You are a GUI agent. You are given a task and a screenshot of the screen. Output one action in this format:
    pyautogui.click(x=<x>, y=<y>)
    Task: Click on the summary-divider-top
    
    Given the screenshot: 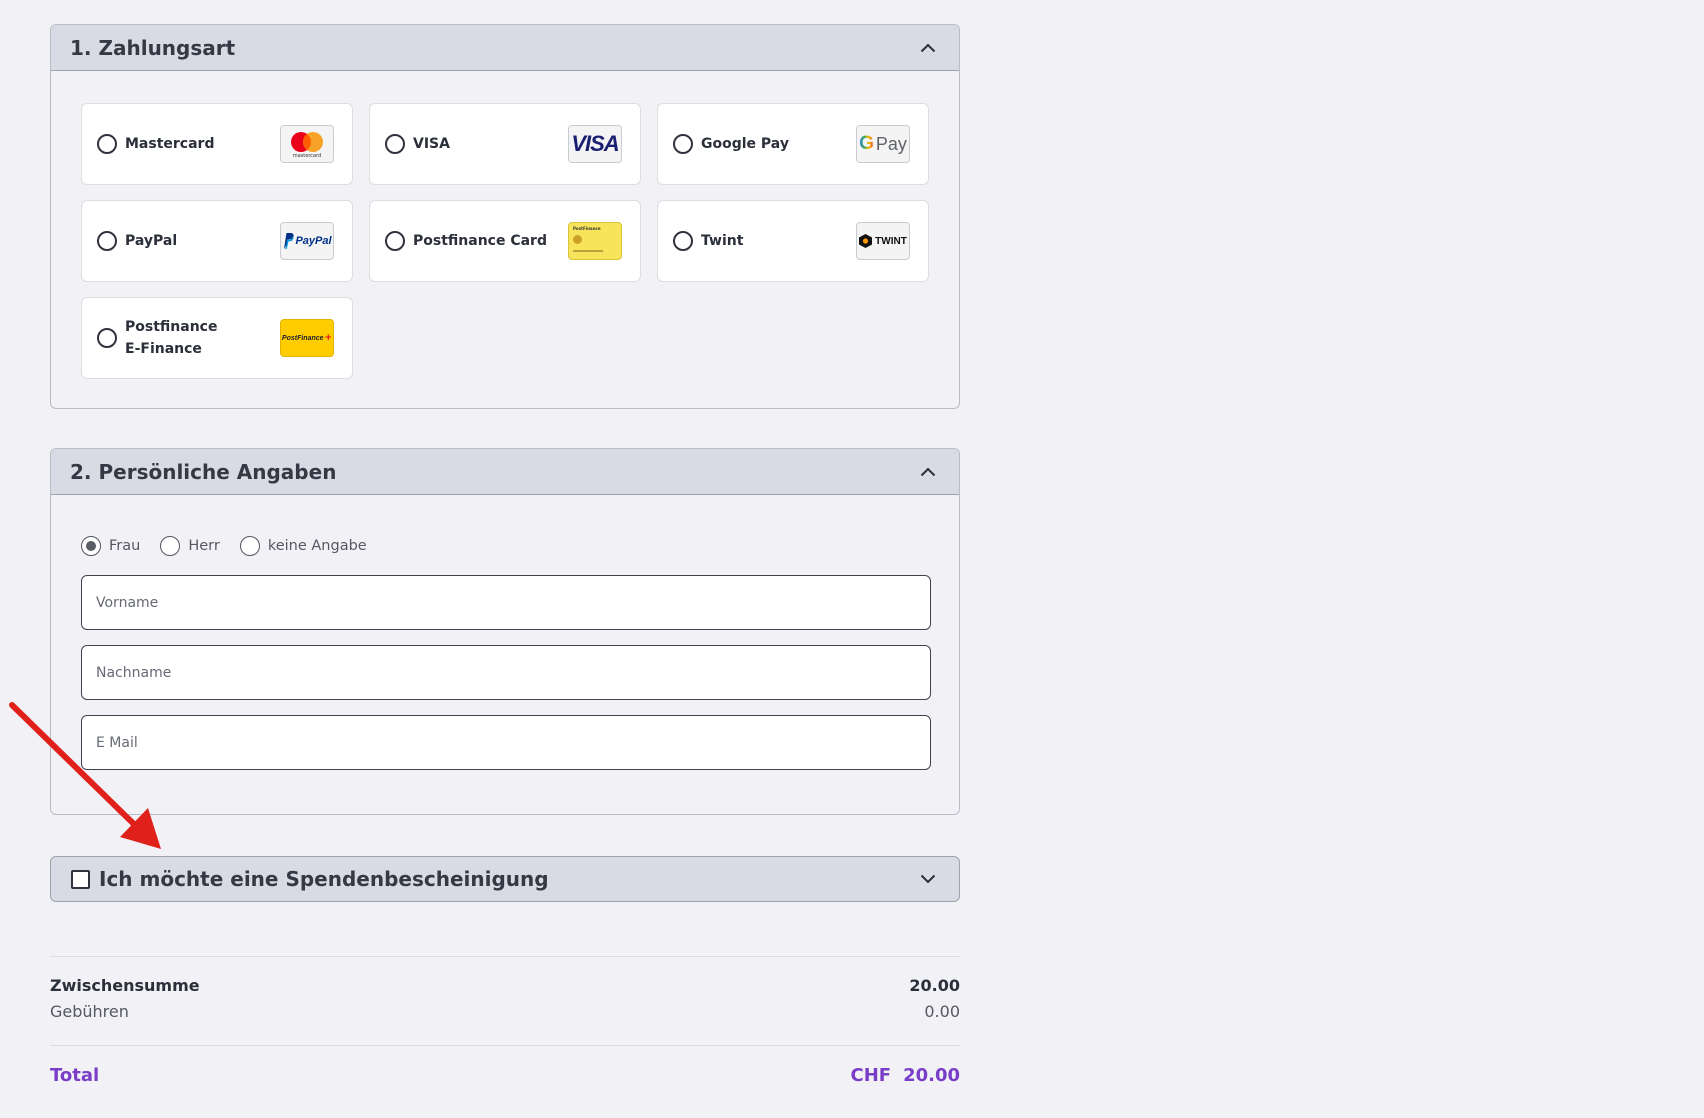 What is the action you would take?
    pyautogui.click(x=505, y=956)
    